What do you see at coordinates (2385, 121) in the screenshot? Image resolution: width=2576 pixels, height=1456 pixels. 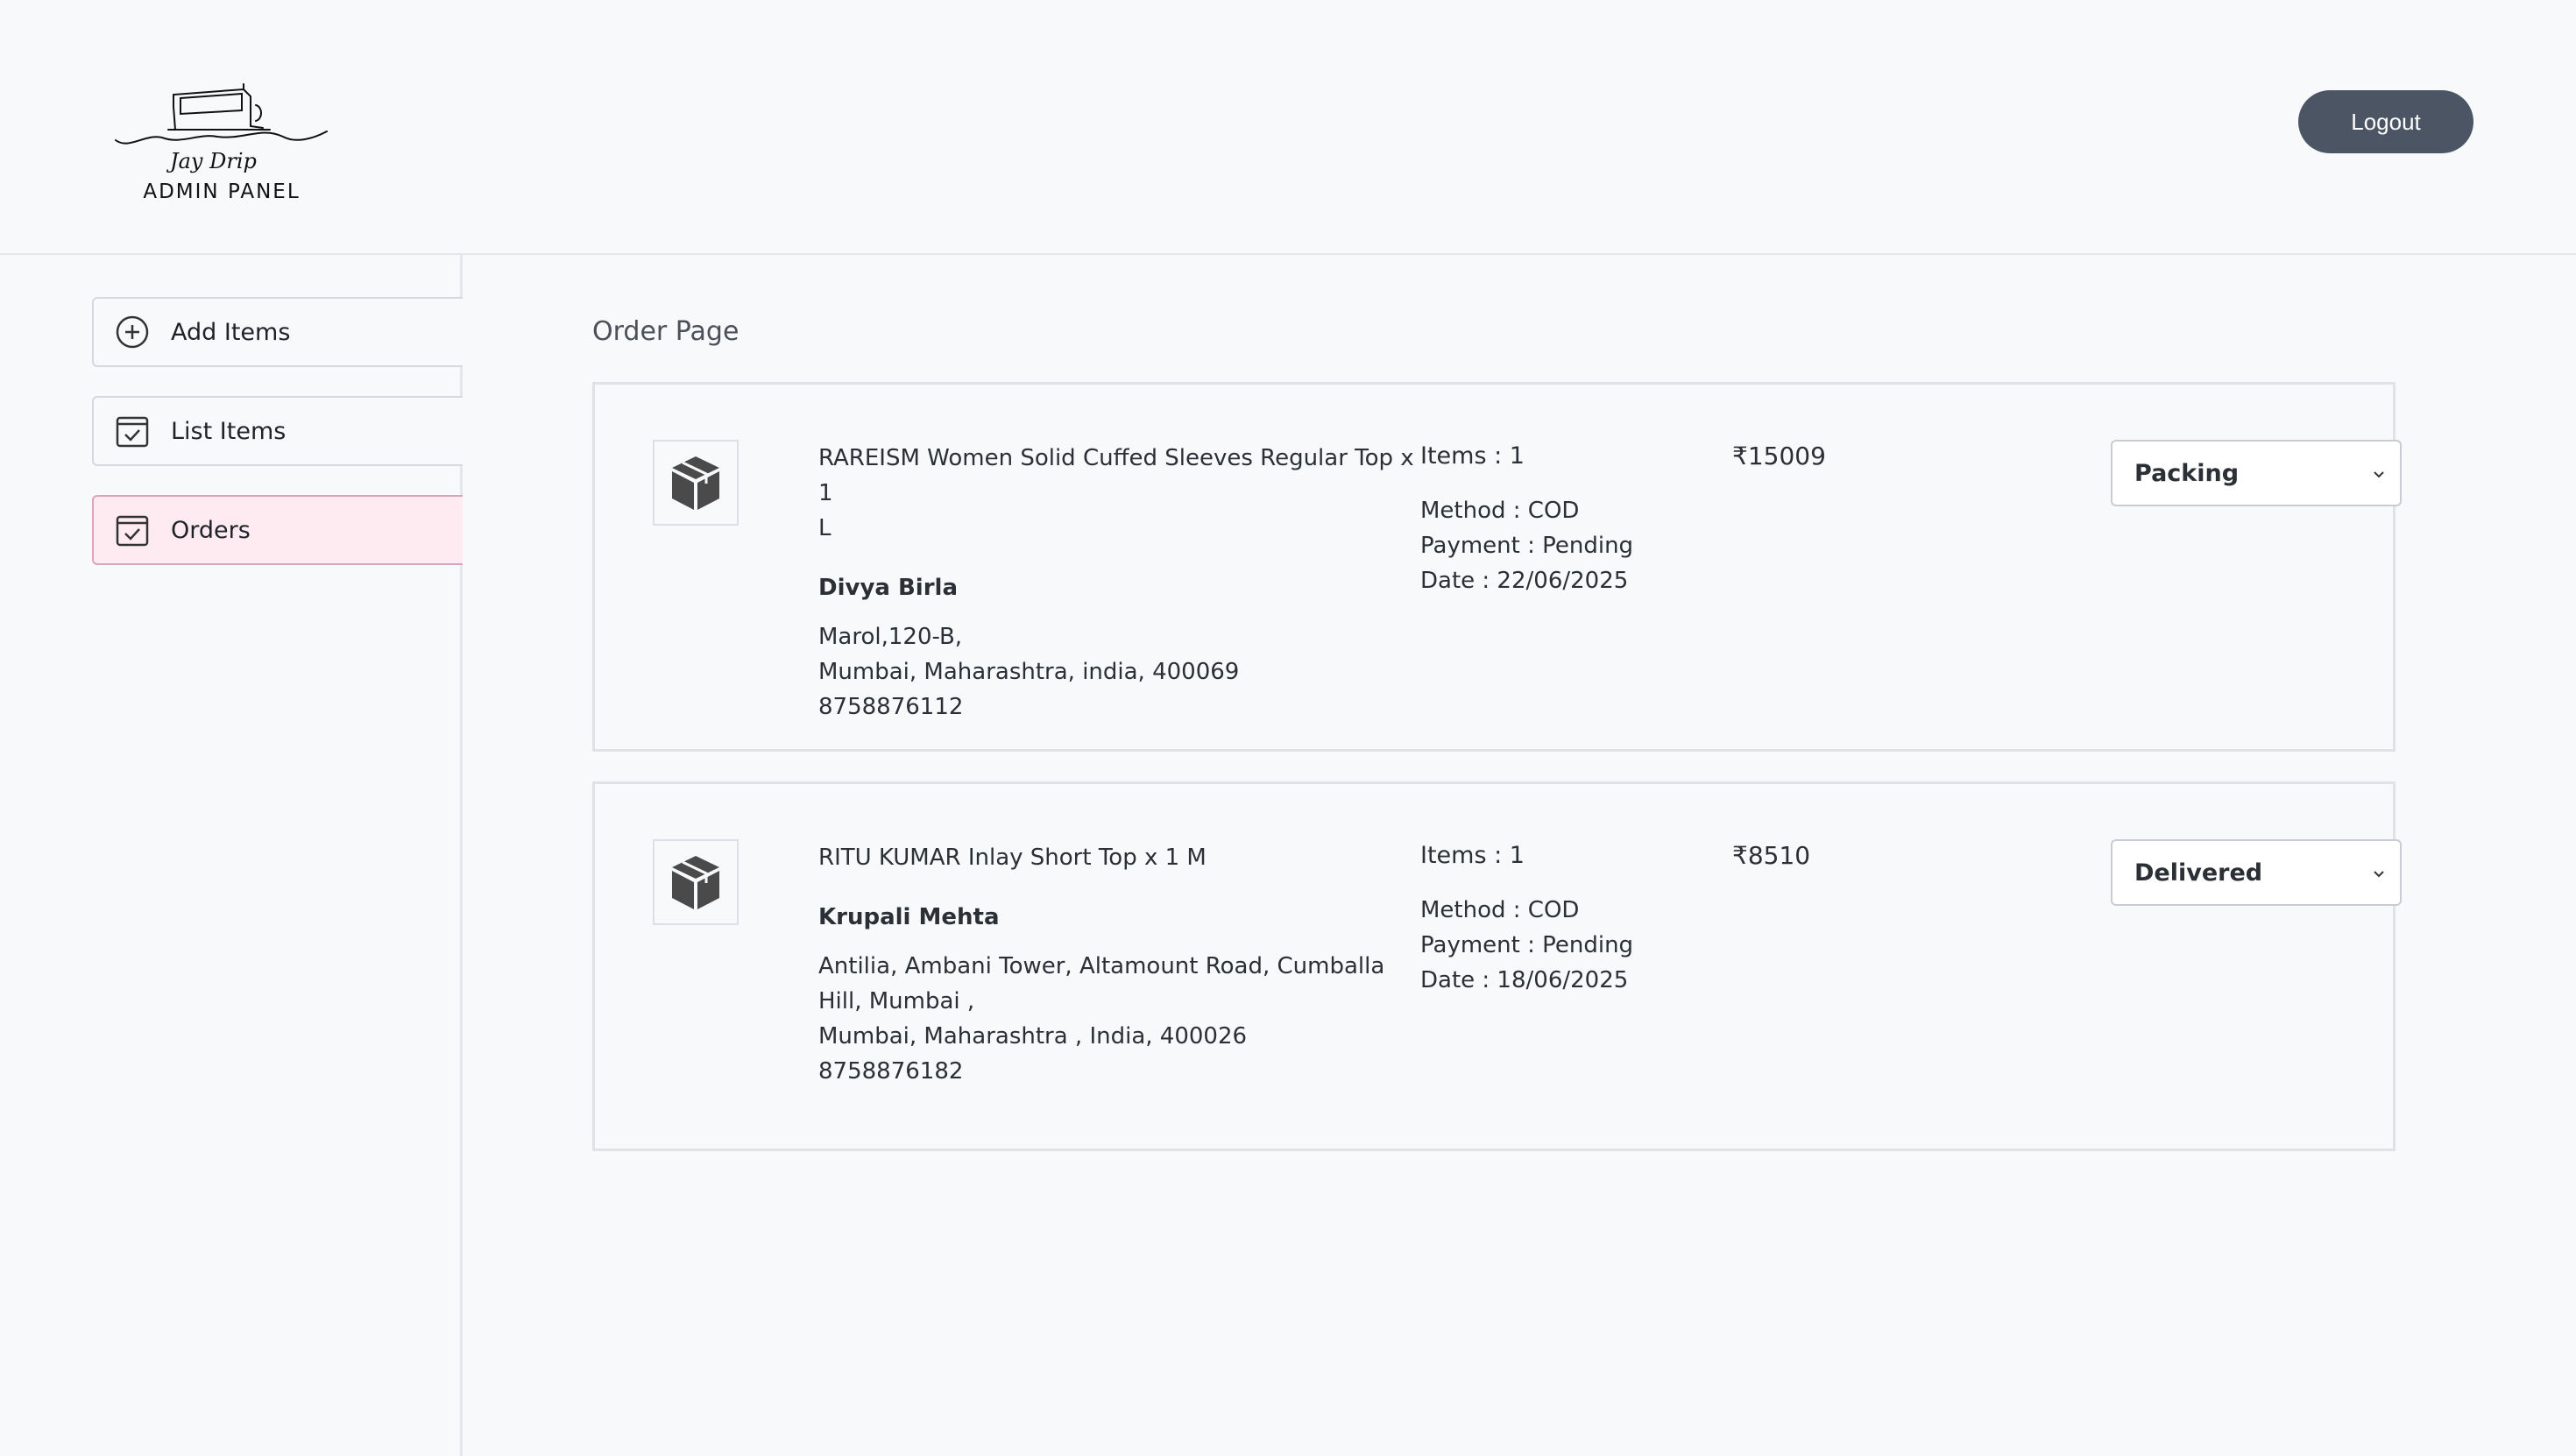 I see `logout-button: Logout` at bounding box center [2385, 121].